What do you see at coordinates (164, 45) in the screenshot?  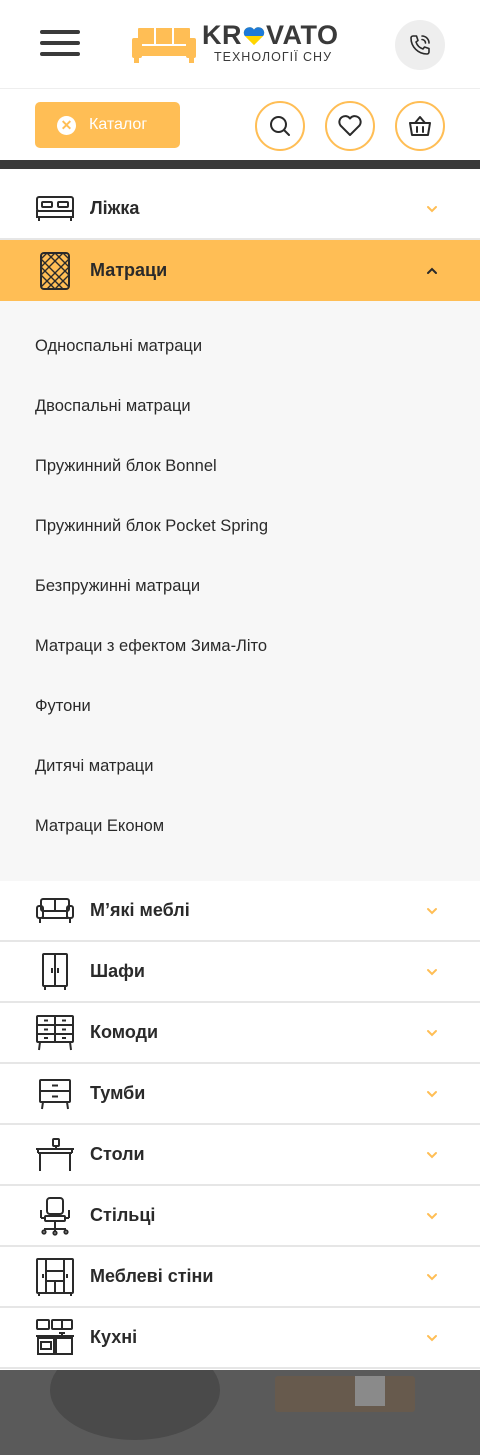 I see `logo-sofa-icon` at bounding box center [164, 45].